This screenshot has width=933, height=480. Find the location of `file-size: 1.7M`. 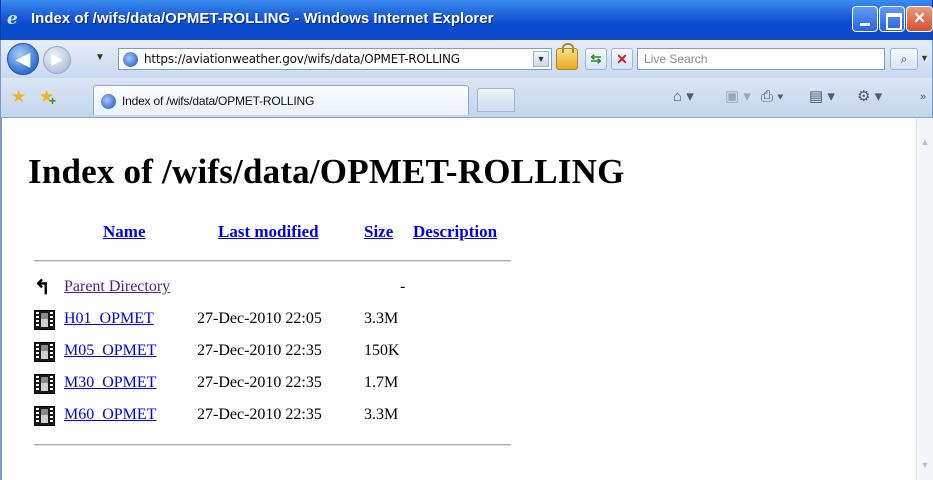

file-size: 1.7M is located at coordinates (381, 382).